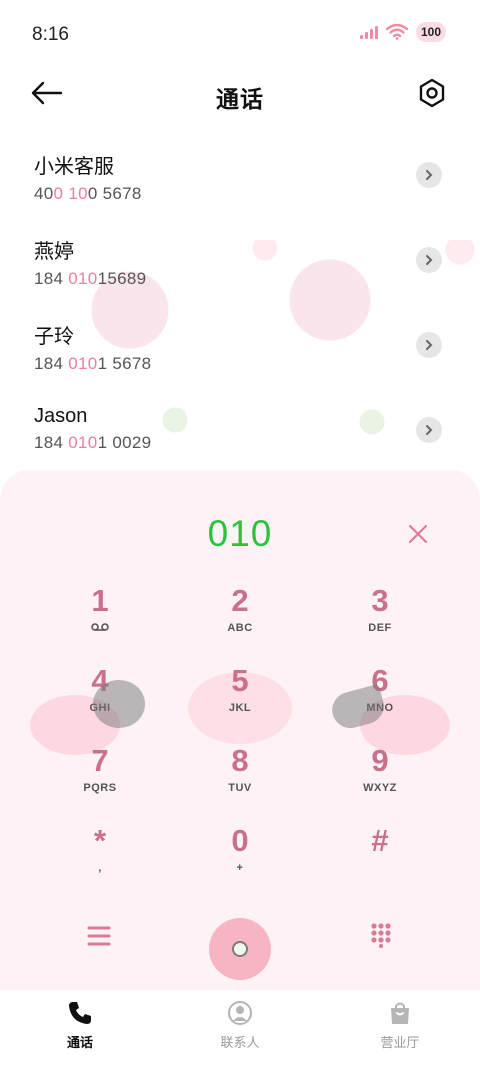 This screenshot has height=1067, width=480. I want to click on voicemail-icon, so click(100, 628).